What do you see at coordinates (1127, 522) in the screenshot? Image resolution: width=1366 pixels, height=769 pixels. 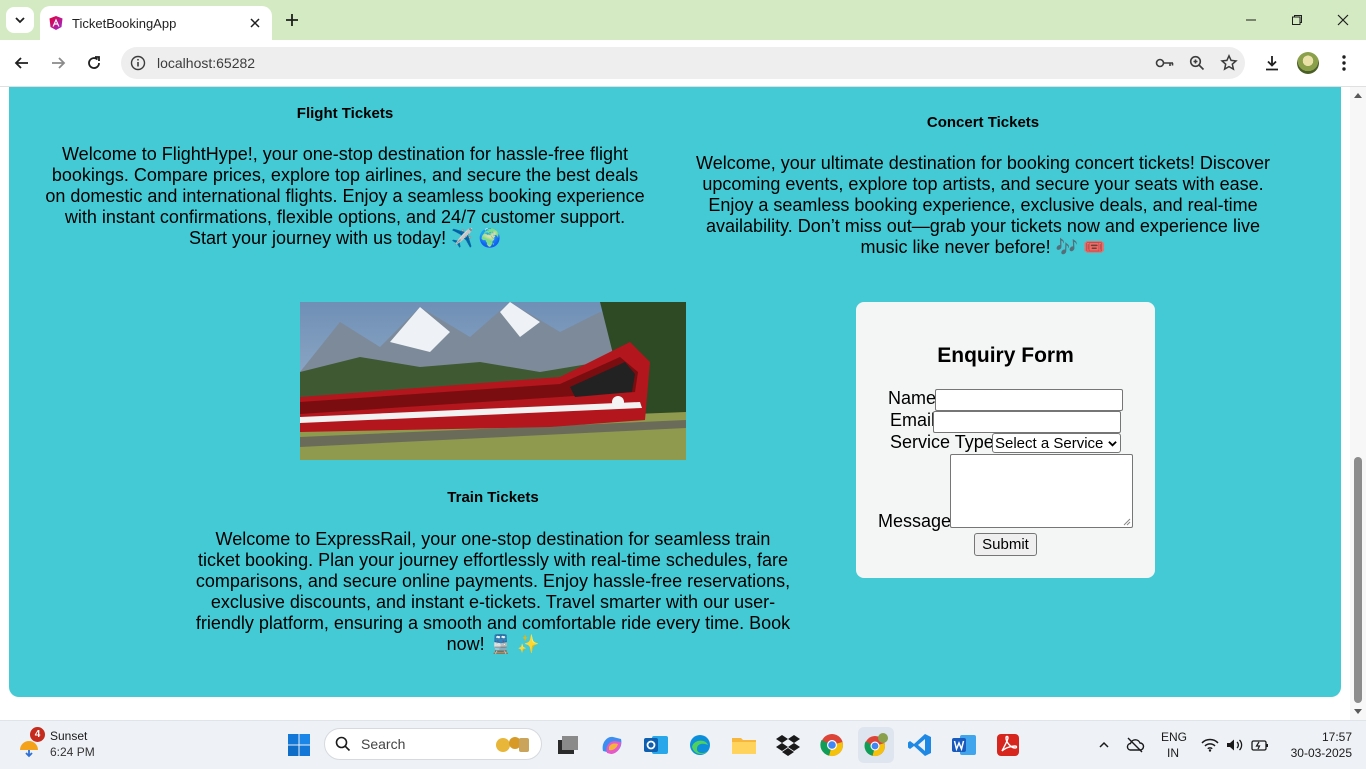 I see `resize-handle-icon` at bounding box center [1127, 522].